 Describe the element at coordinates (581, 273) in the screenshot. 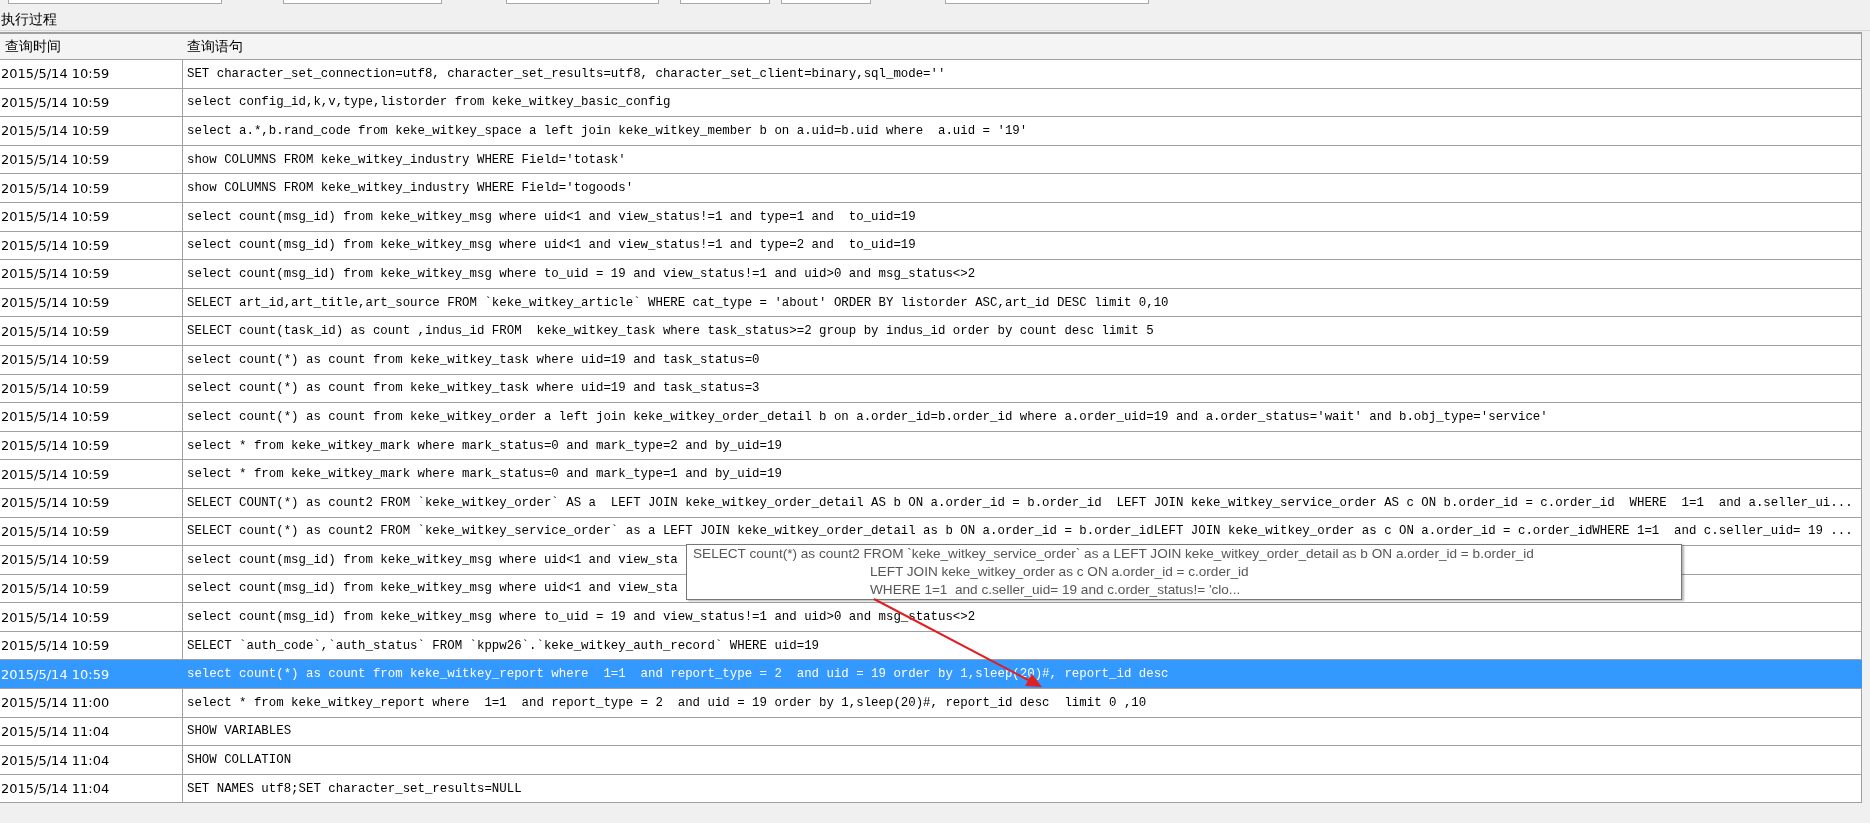

I see `query-cell: select count(msg_id) from keke_witkey_msg where to_uid = 19 and view_status!=1 and uid>0 and msg_status<>2` at that location.